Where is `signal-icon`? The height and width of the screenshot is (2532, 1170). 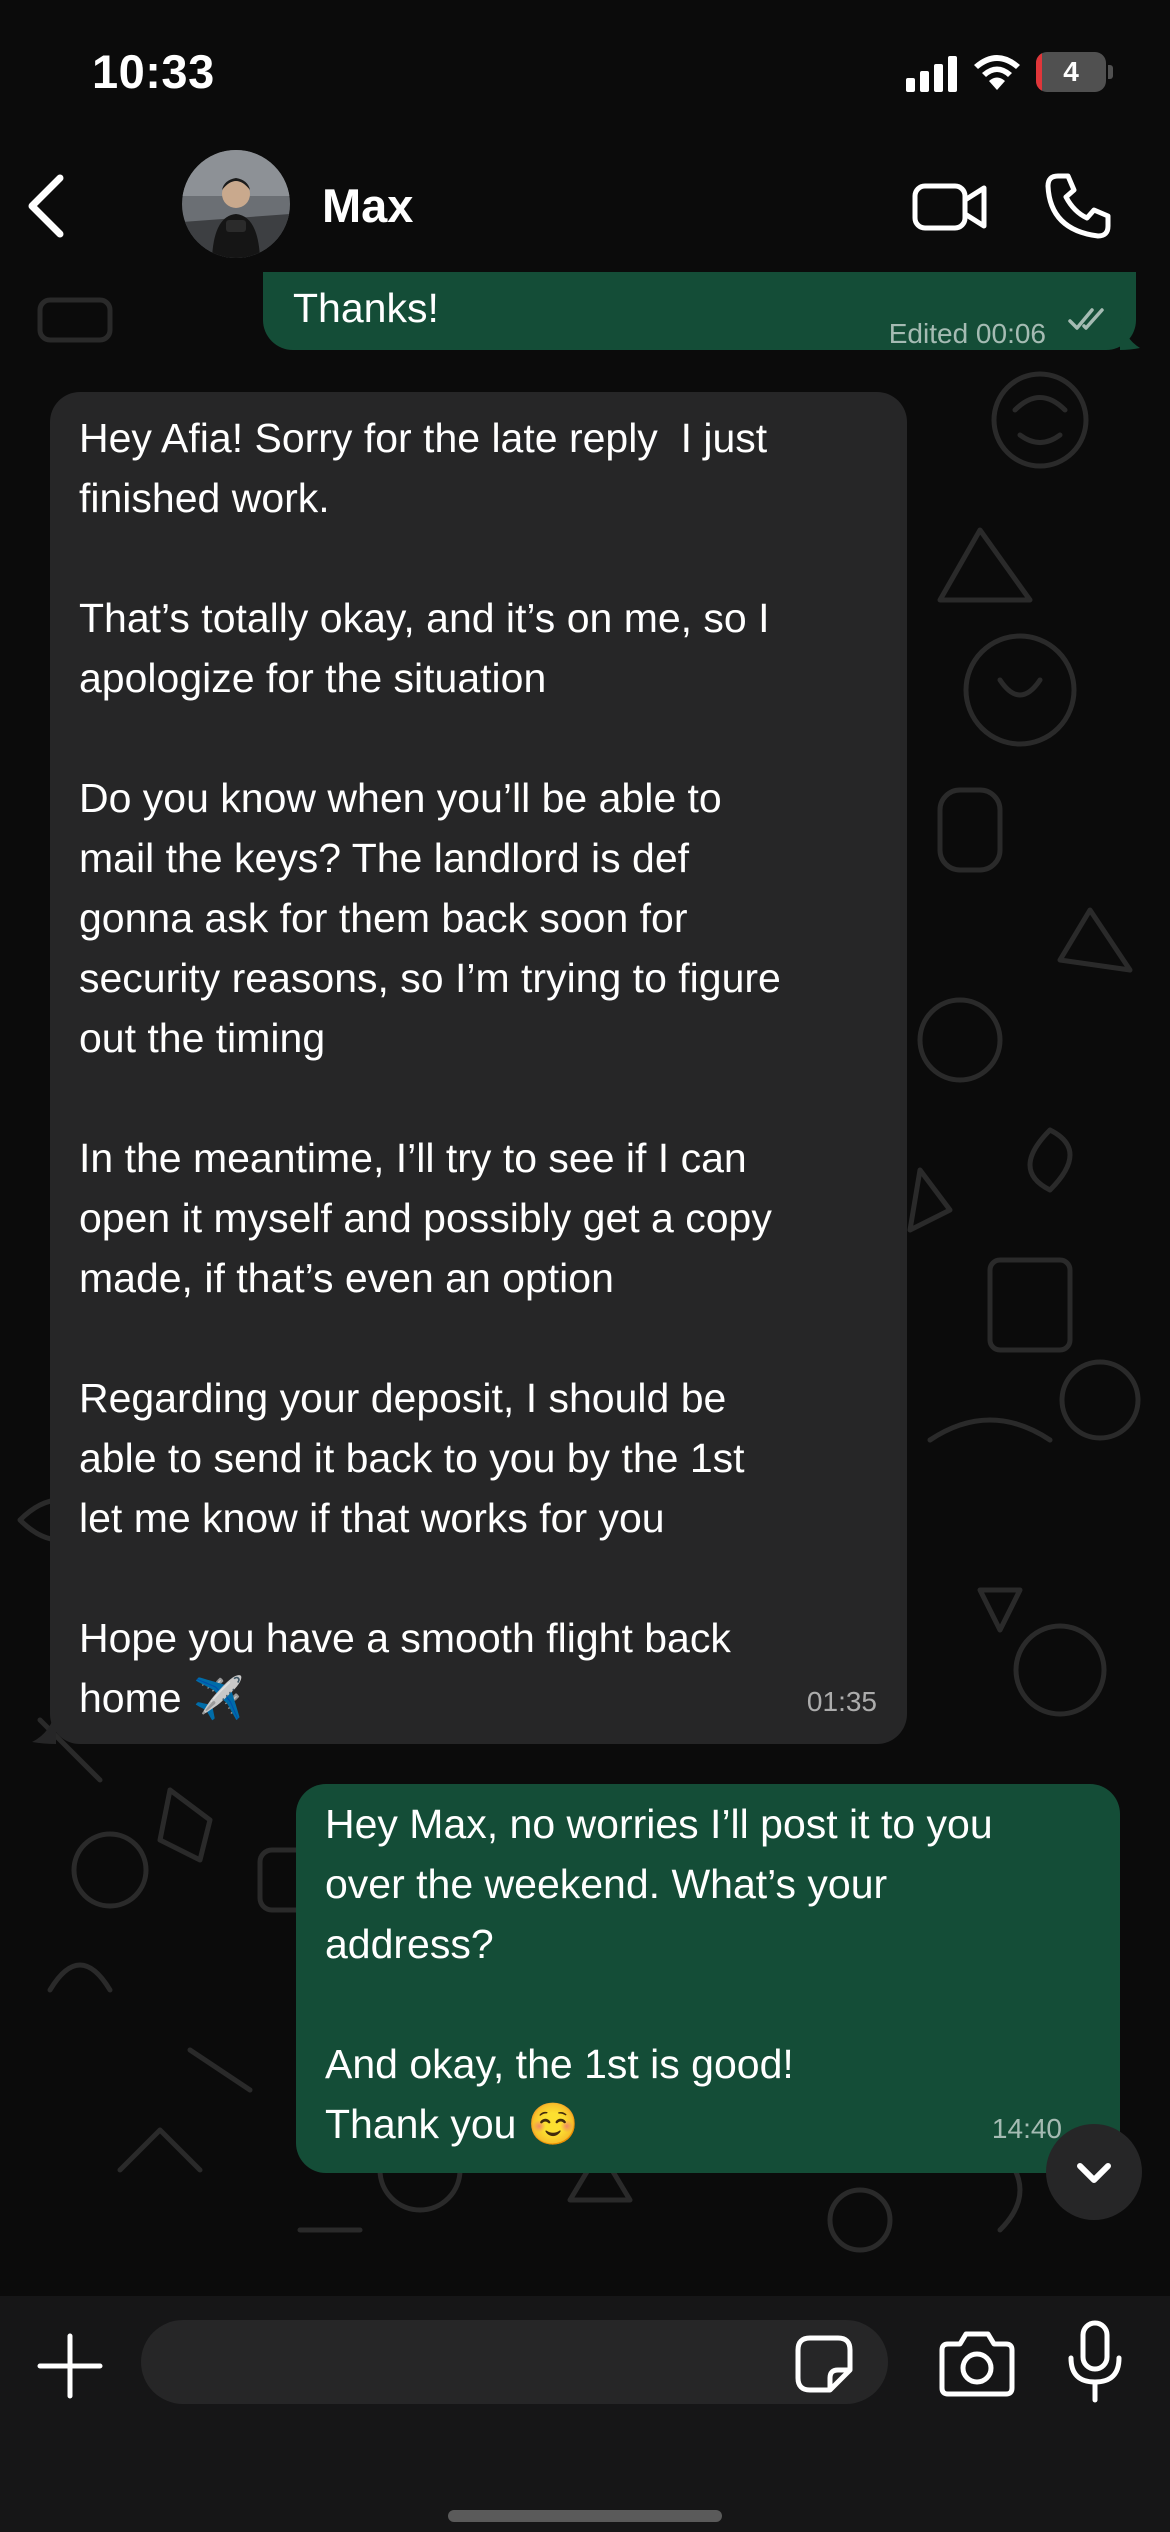 signal-icon is located at coordinates (931, 74).